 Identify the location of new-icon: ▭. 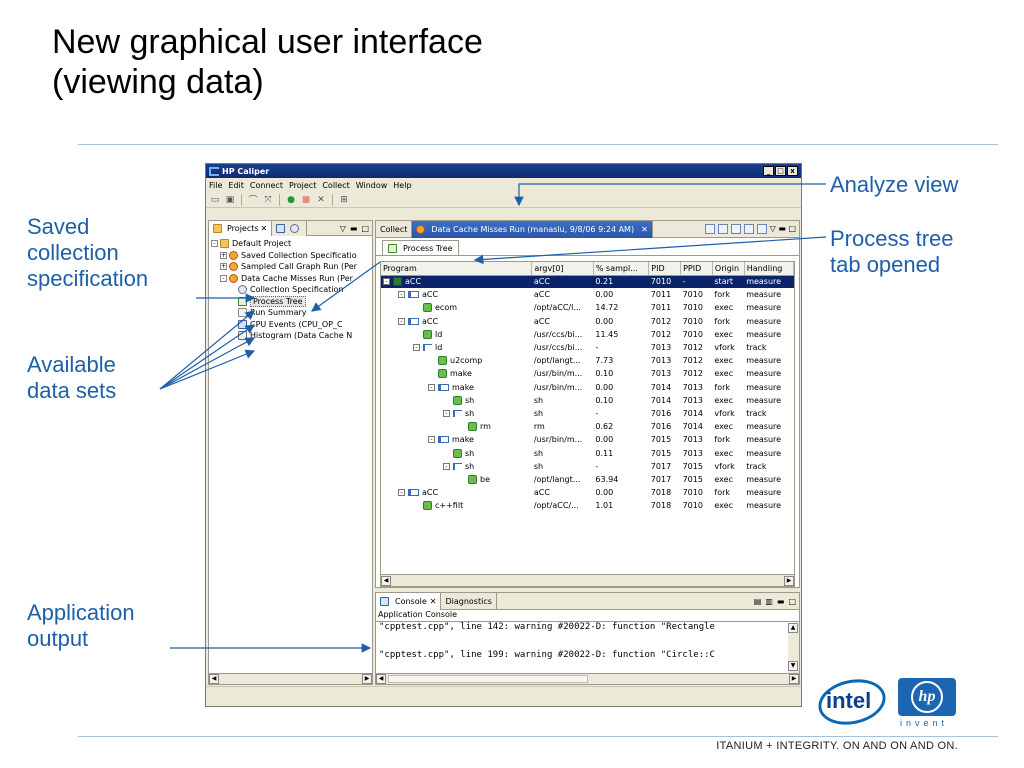
(215, 200).